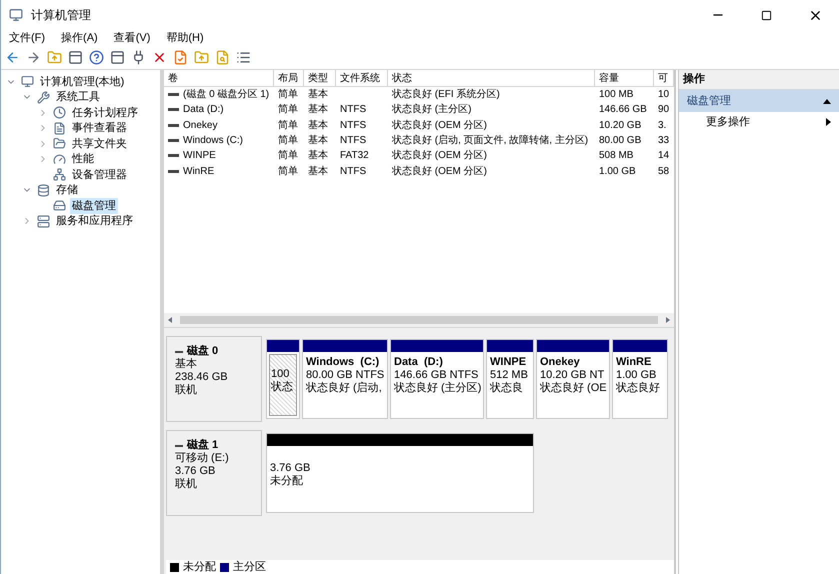 The image size is (839, 574). What do you see at coordinates (616, 95) in the screenshot?
I see `table-cell-text: 100 MB` at bounding box center [616, 95].